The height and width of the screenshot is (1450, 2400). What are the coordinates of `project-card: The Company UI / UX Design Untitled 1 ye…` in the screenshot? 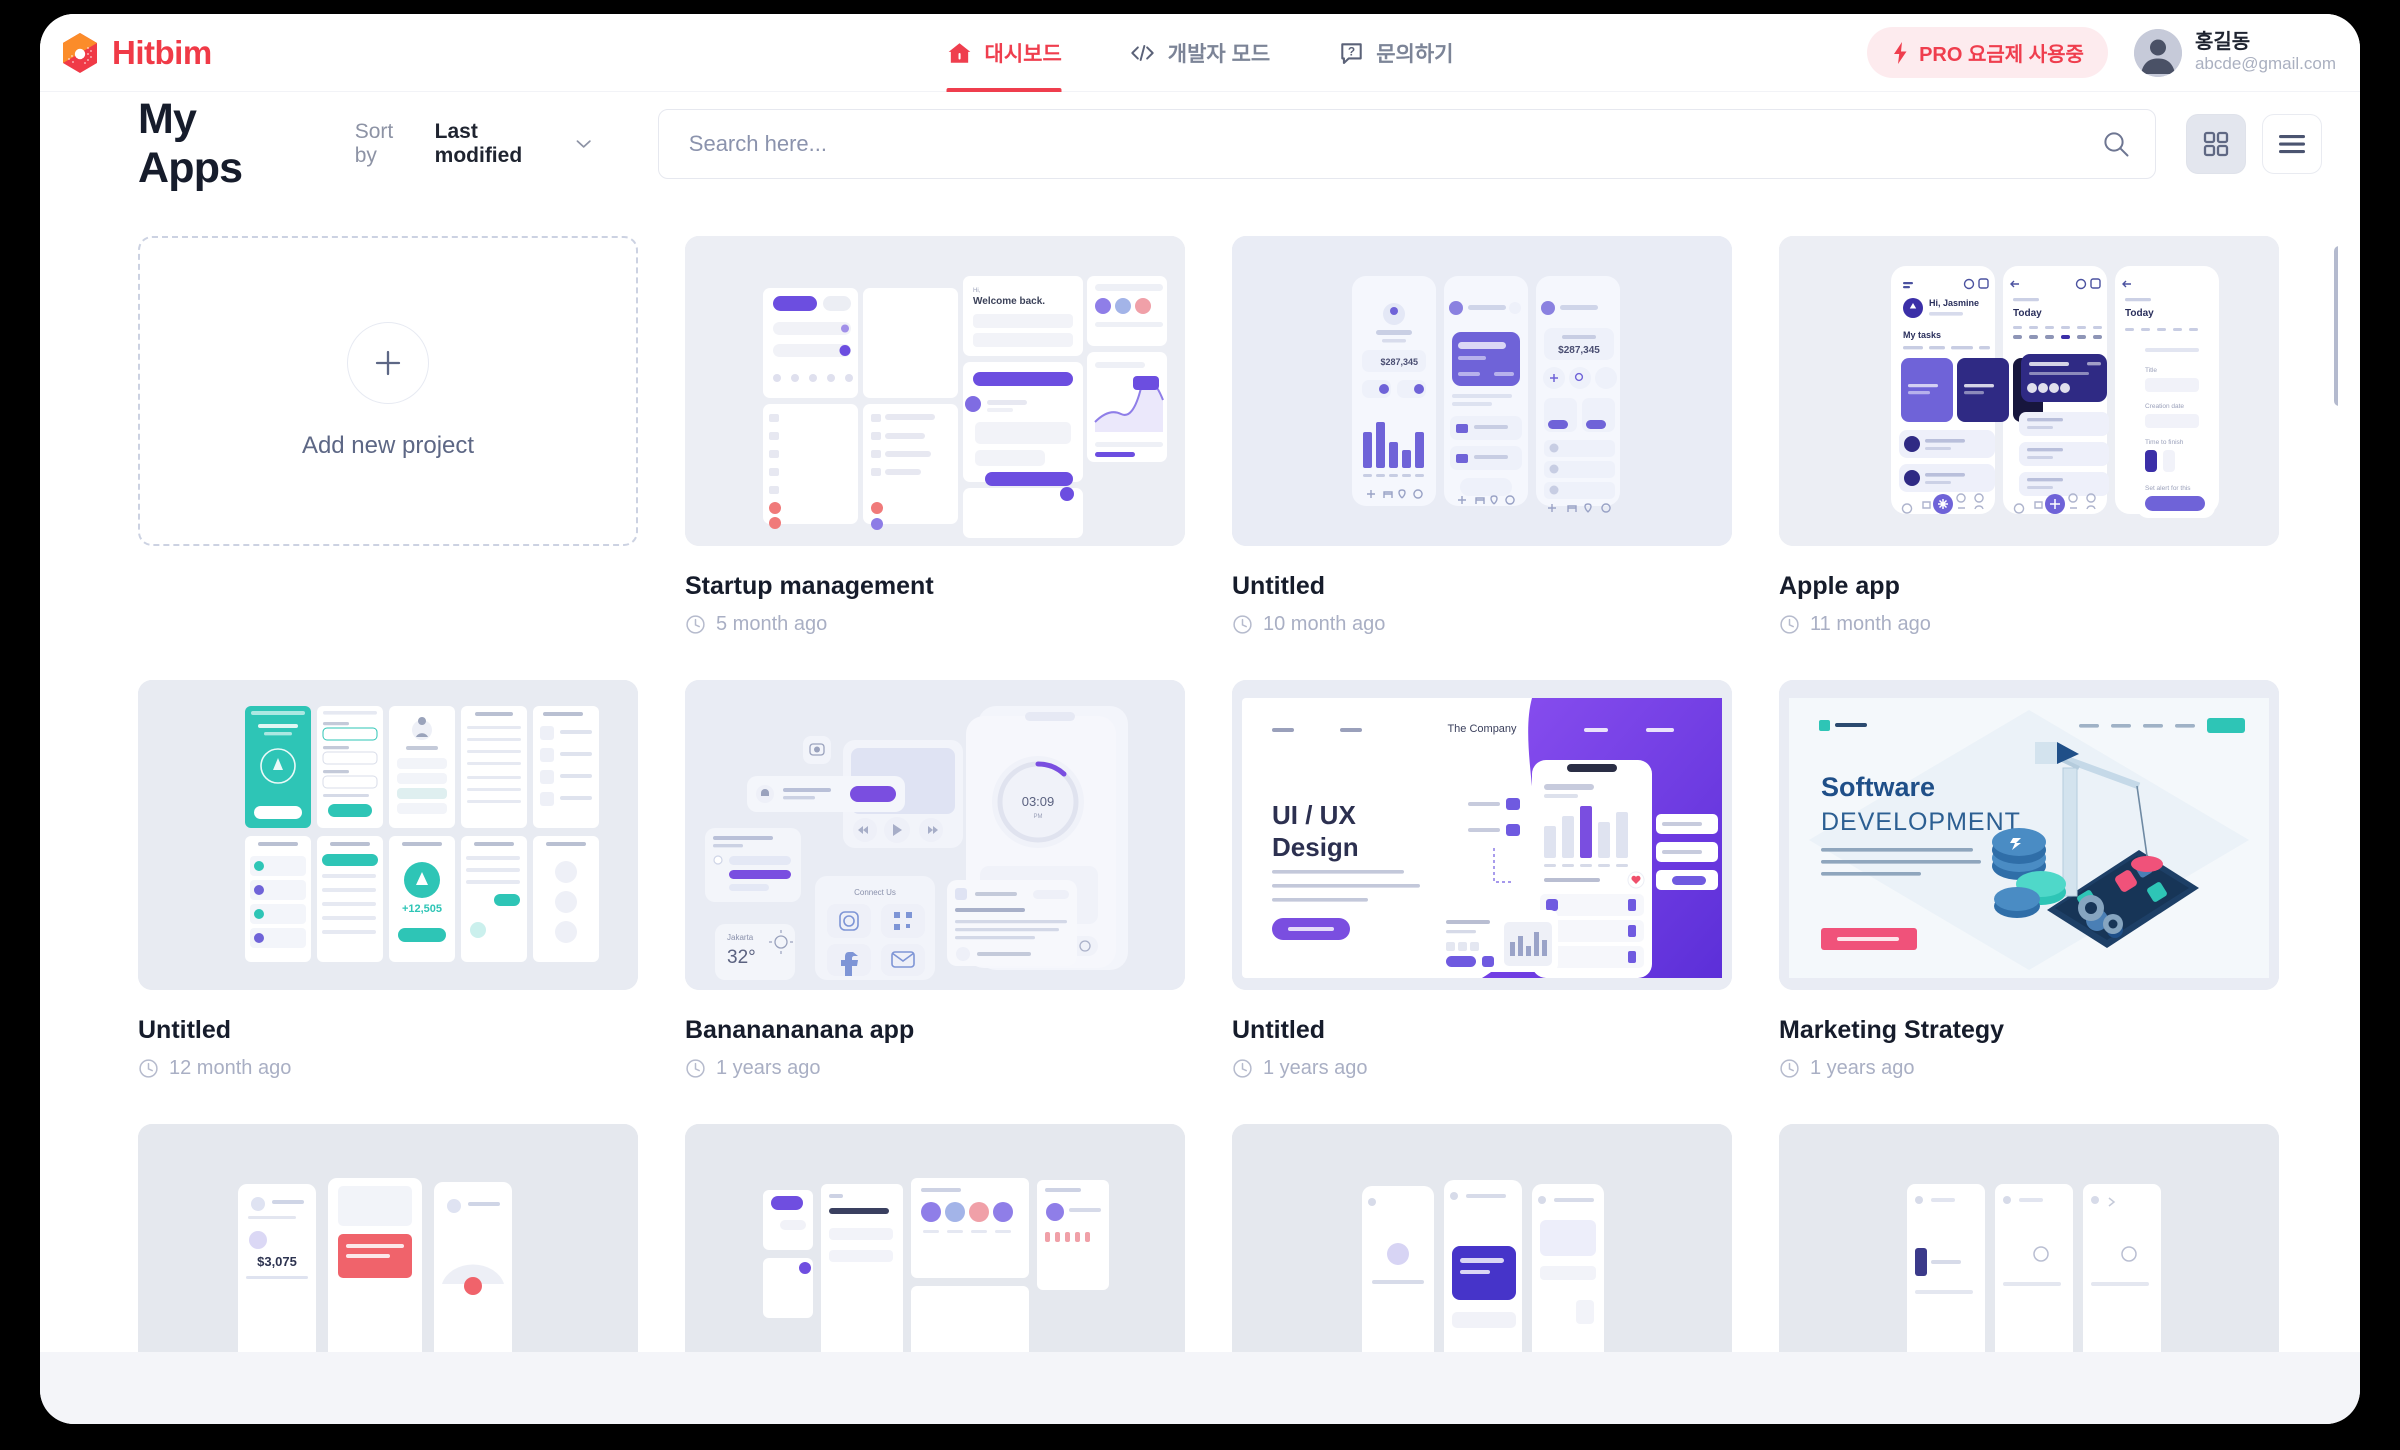 It's located at (1482, 880).